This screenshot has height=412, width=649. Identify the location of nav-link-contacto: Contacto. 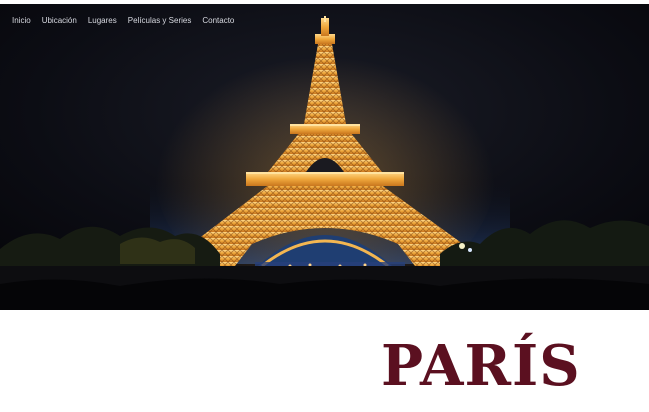
(218, 20).